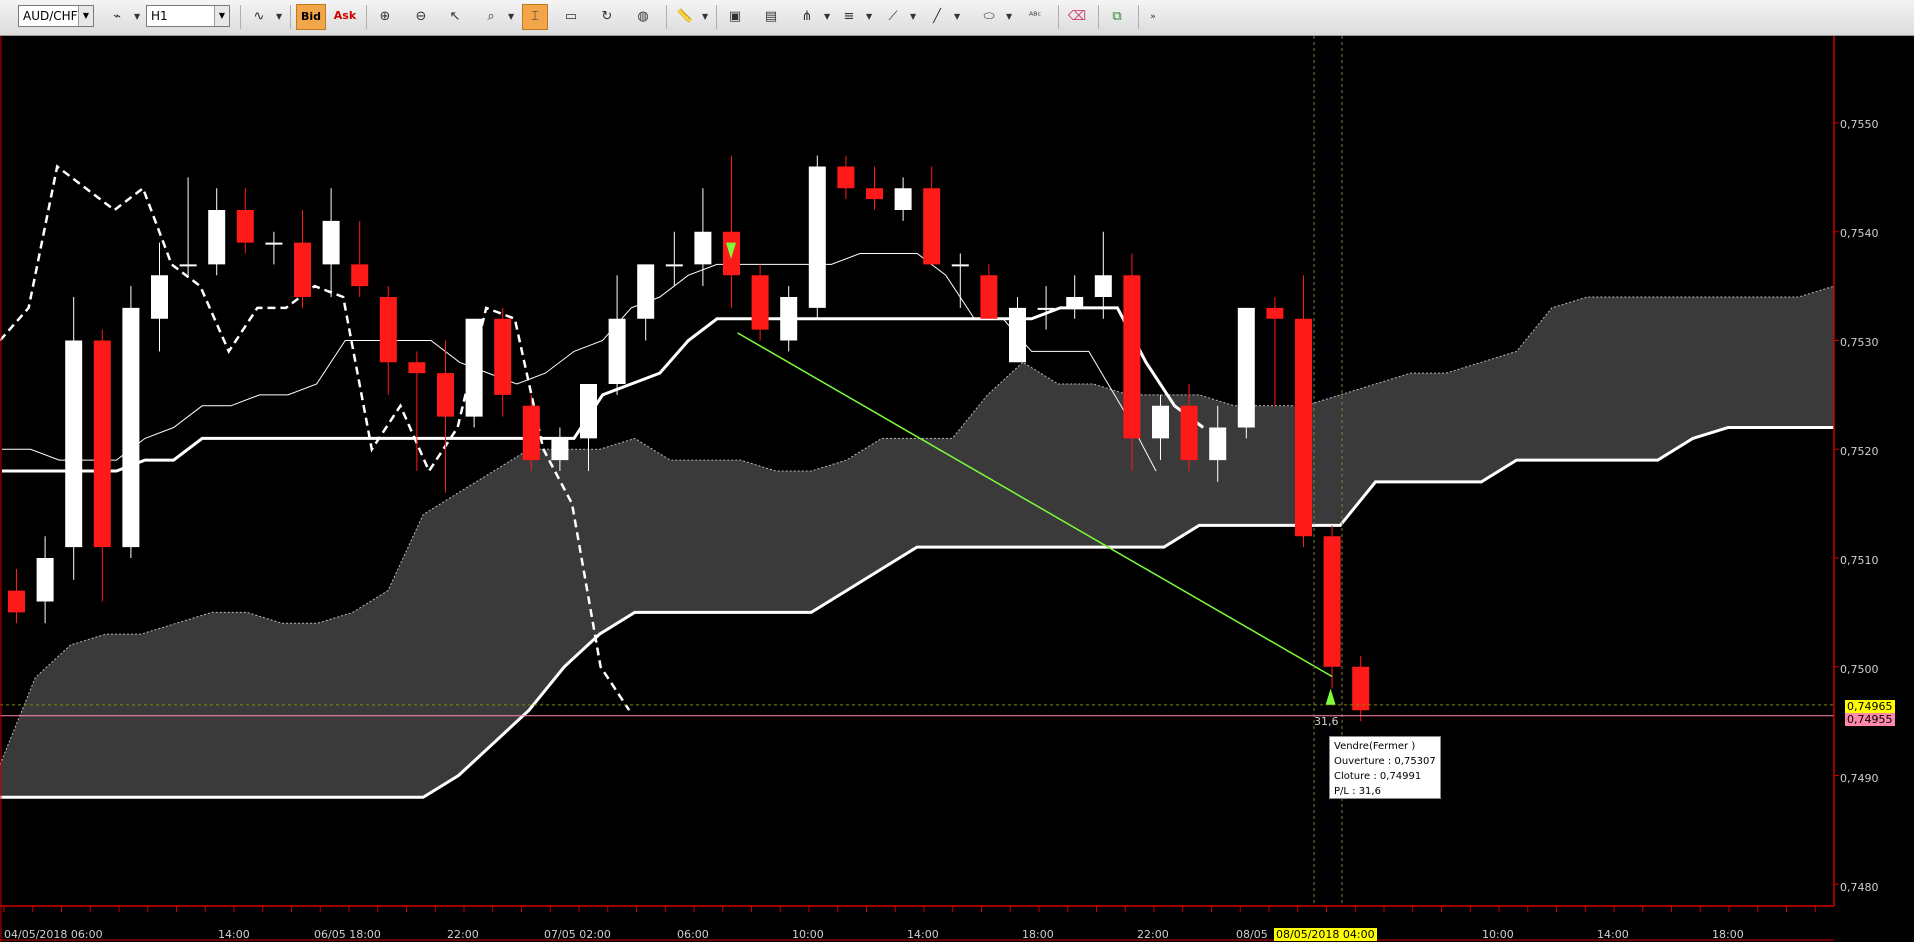  Describe the element at coordinates (311, 17) in the screenshot. I see `bid-button: Bid` at that location.